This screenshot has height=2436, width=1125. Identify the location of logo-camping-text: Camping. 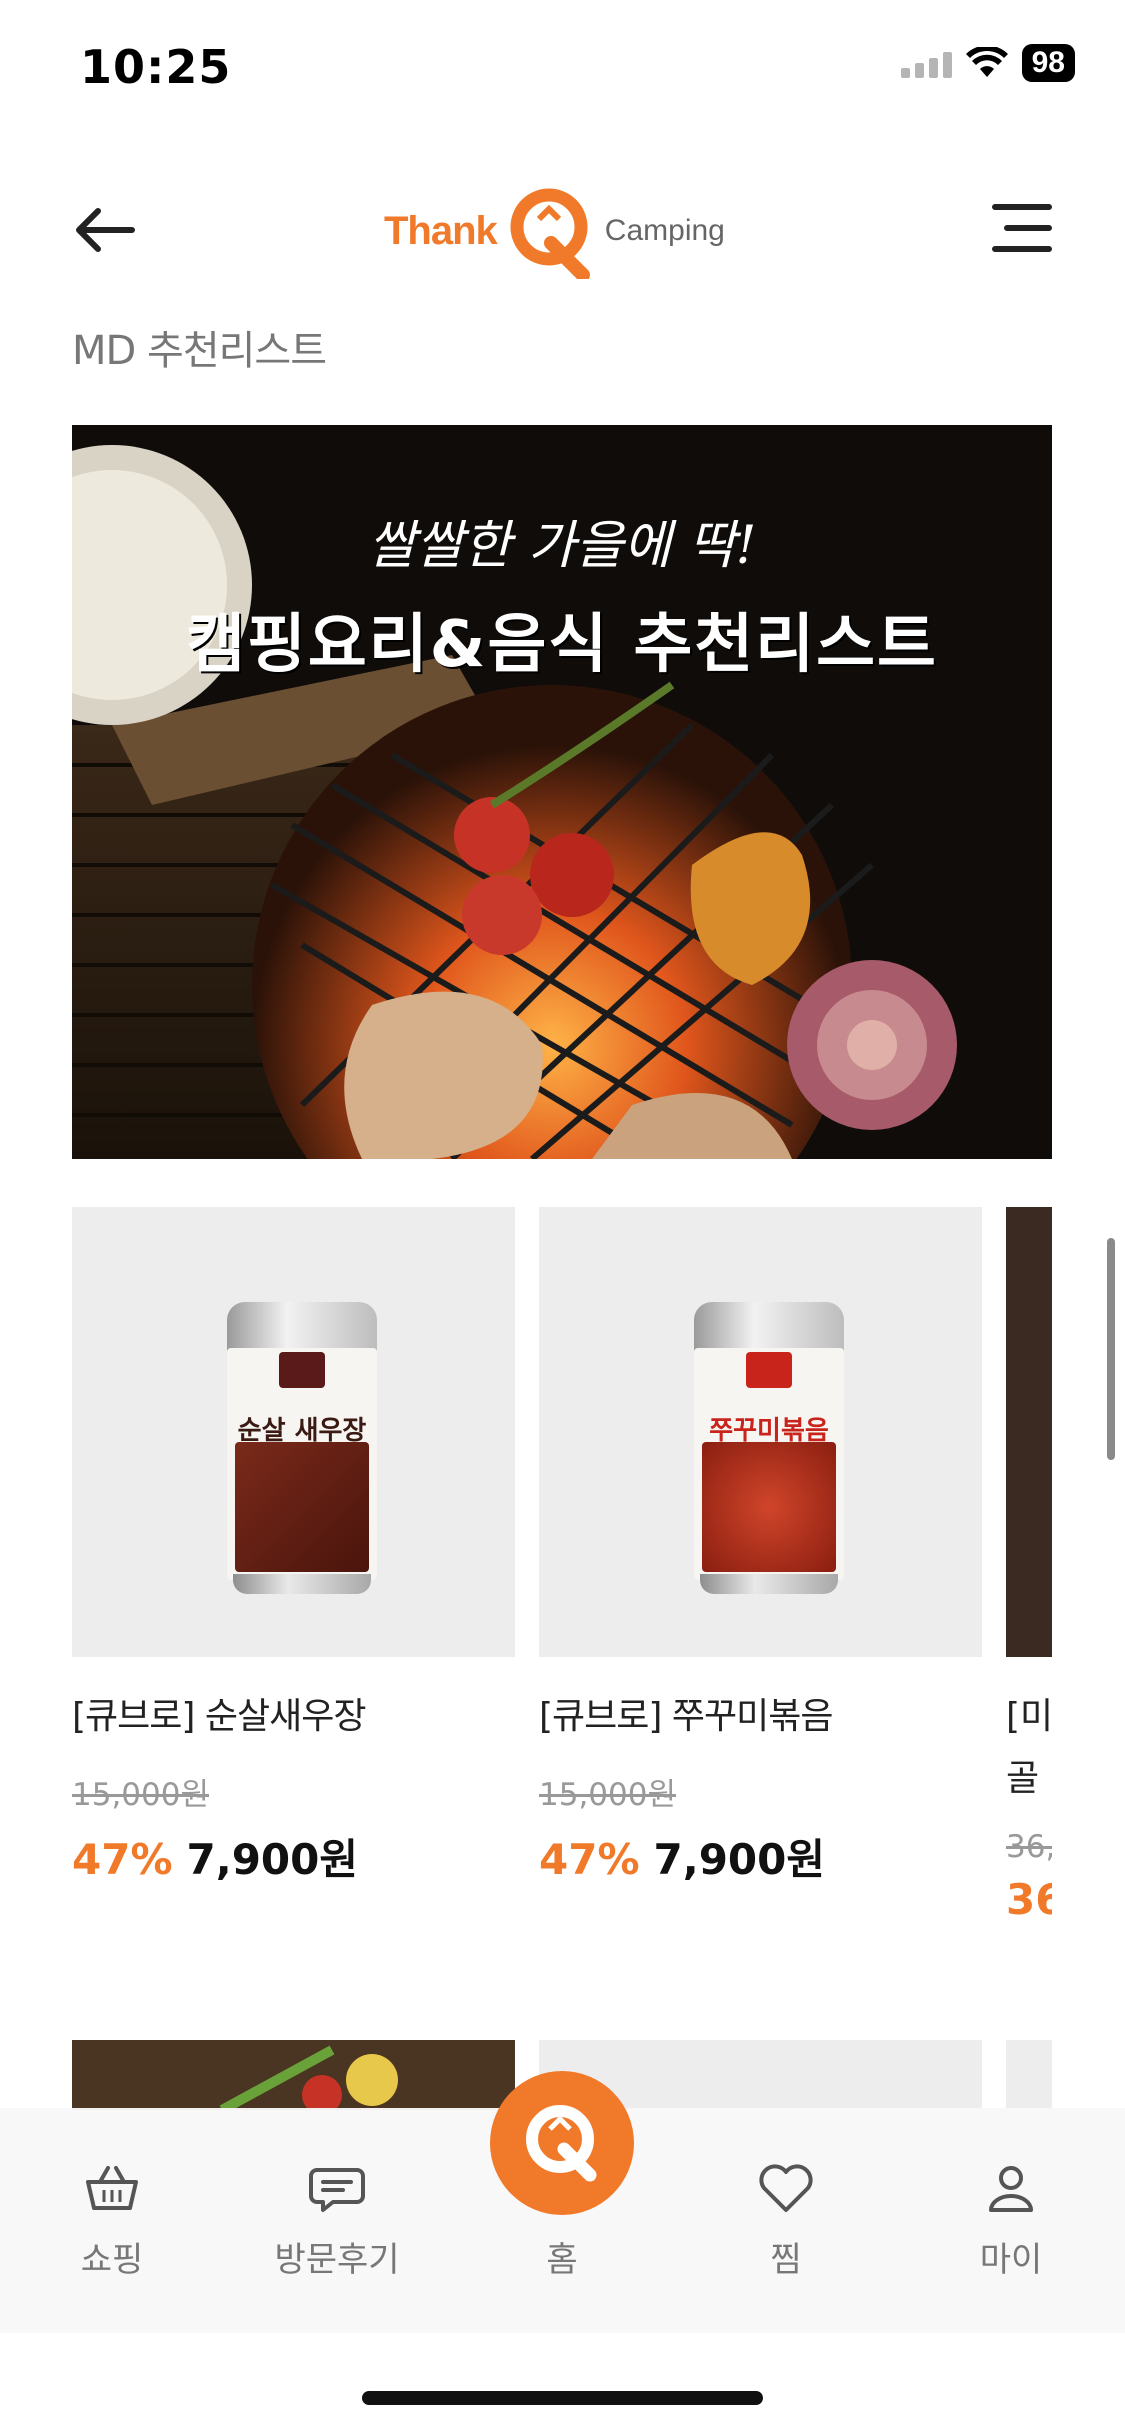
(664, 230).